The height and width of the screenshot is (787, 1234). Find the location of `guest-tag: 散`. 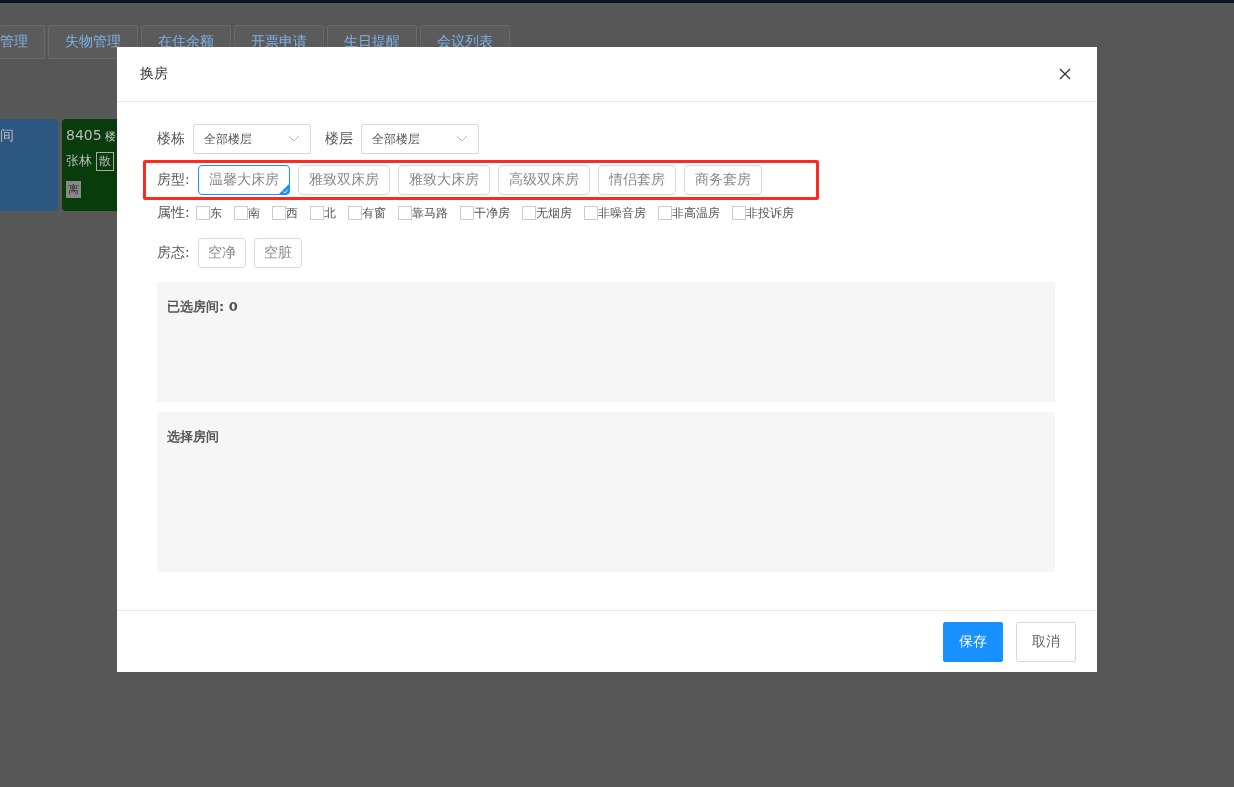

guest-tag: 散 is located at coordinates (105, 161).